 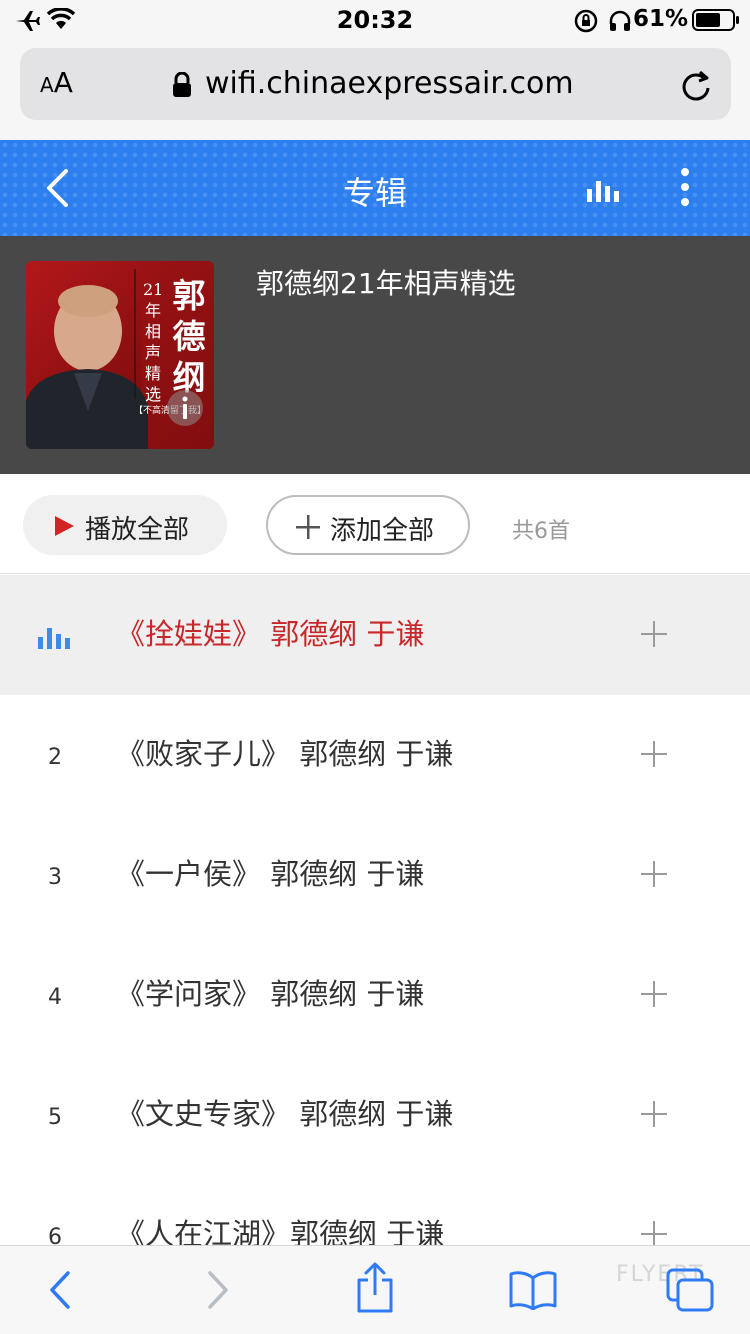 I want to click on add-all-label: 添加全部, so click(x=382, y=531).